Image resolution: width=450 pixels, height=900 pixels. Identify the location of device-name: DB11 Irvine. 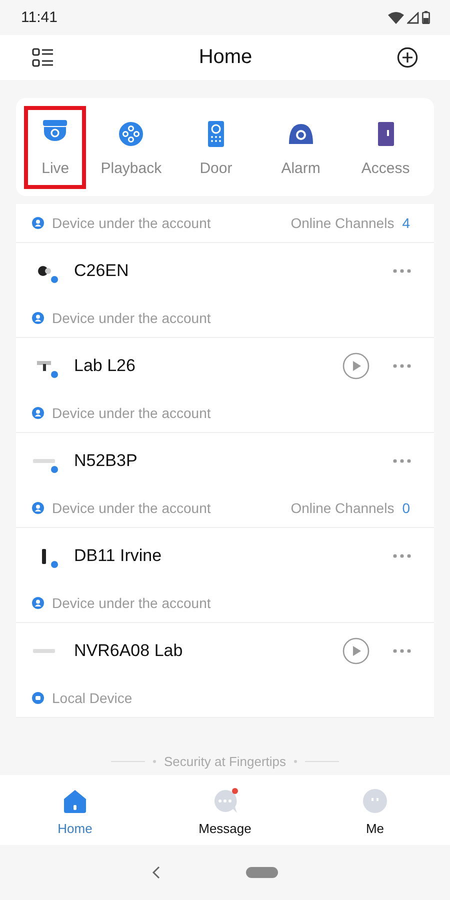
(118, 556).